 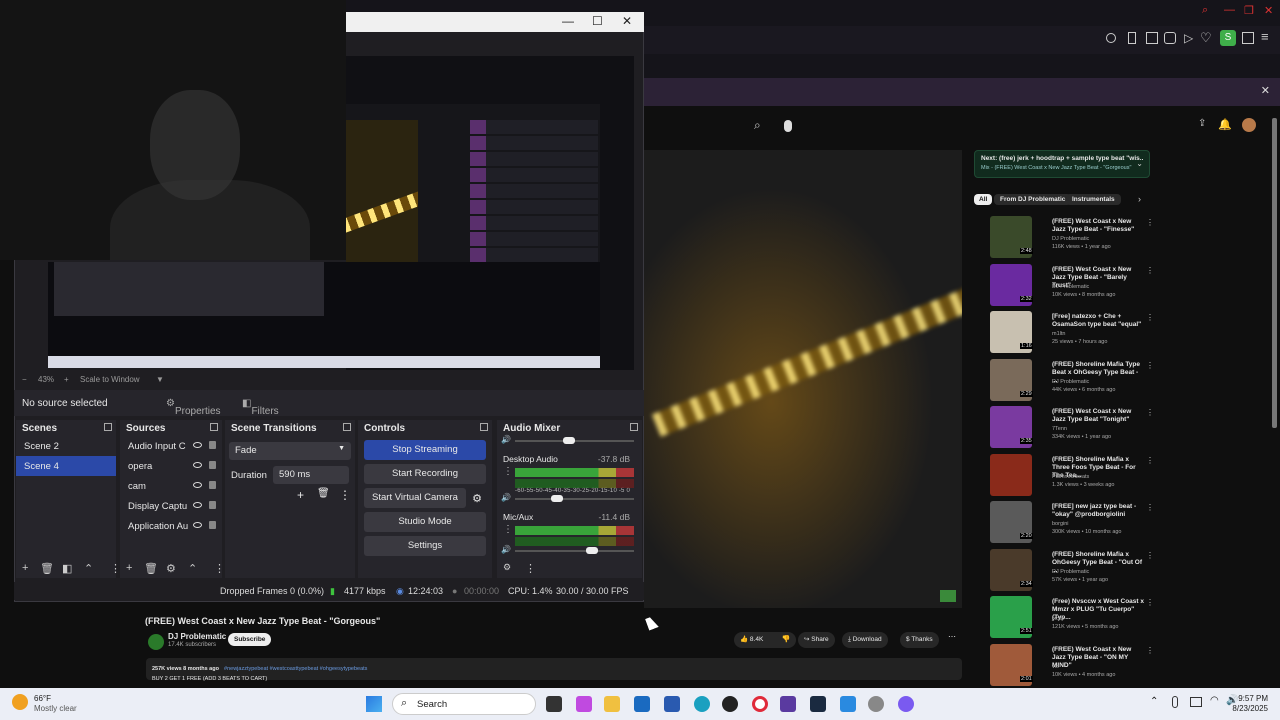 I want to click on snapshot-icon, so click(x=1152, y=38).